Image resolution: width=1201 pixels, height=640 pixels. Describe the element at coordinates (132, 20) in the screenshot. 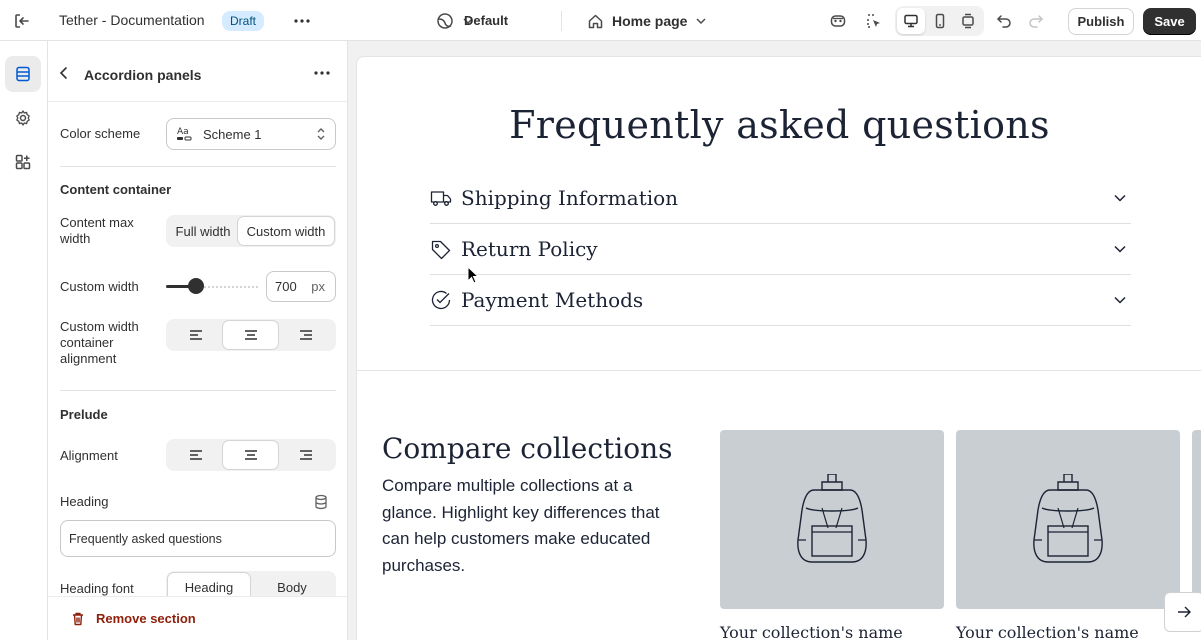

I see `store-name: Tether - Documentation` at that location.